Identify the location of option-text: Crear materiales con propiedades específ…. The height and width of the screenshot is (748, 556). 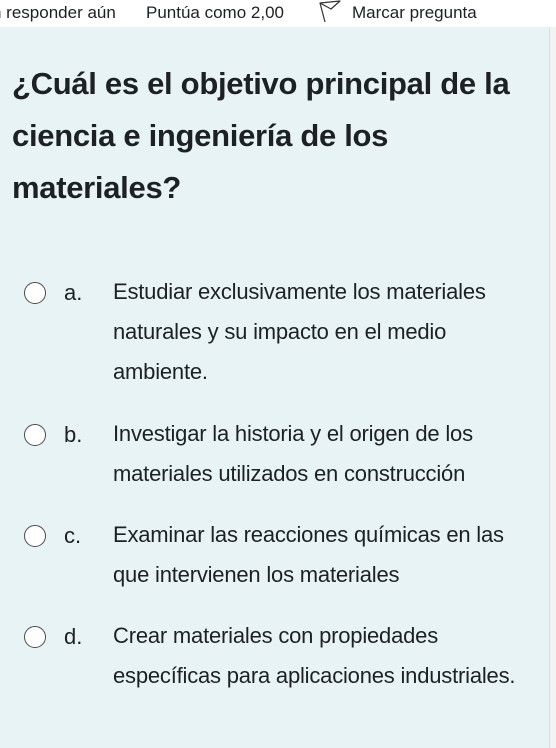
(325, 656).